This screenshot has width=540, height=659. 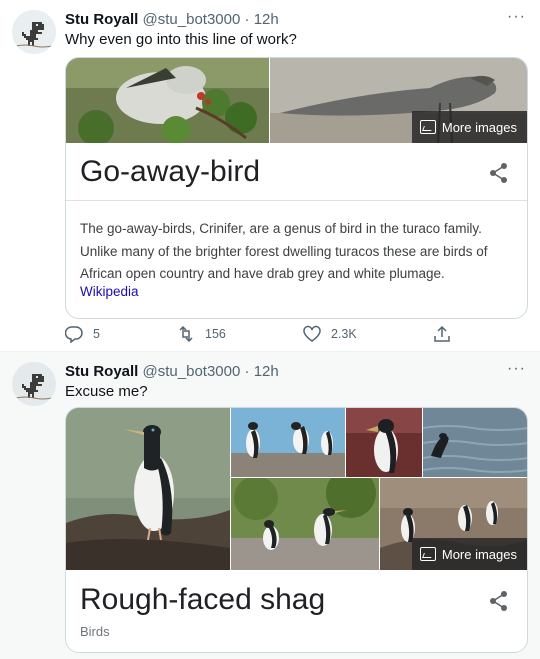 I want to click on retweet-count: 156, so click(x=215, y=334).